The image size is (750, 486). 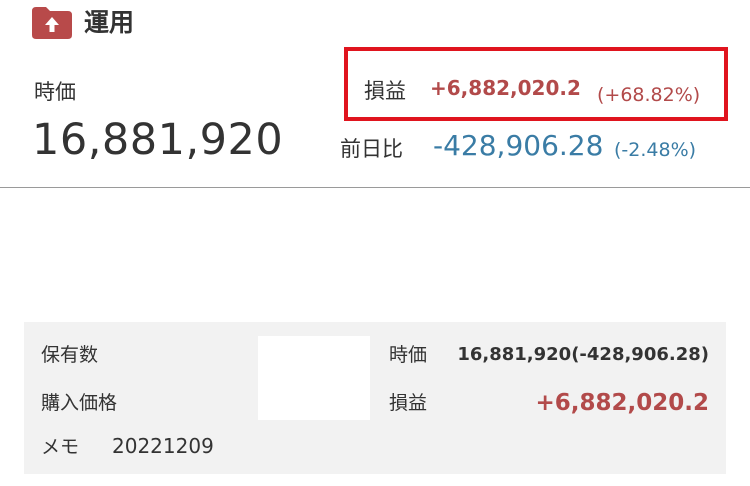 I want to click on day-change-label: 前日比, so click(x=371, y=149).